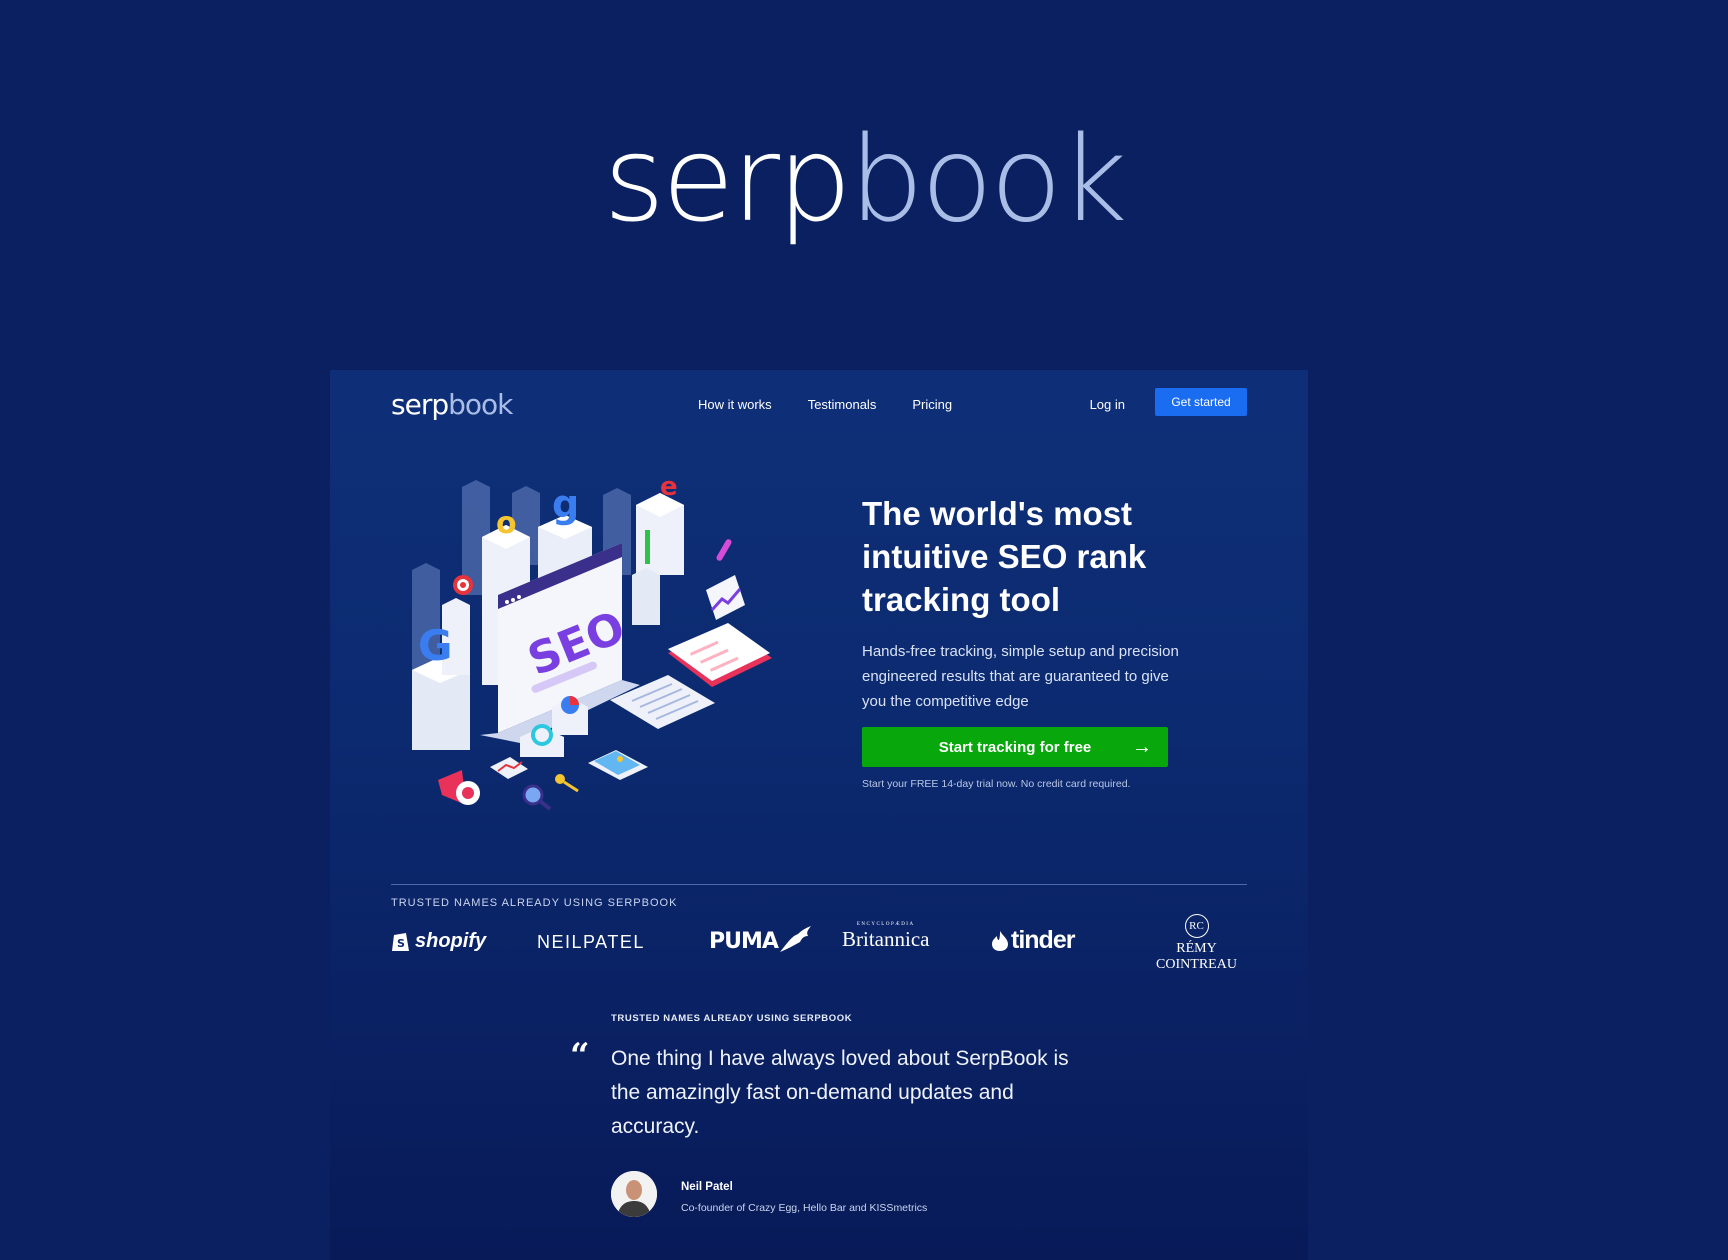  Describe the element at coordinates (795, 939) in the screenshot. I see `puma-cat-icon` at that location.